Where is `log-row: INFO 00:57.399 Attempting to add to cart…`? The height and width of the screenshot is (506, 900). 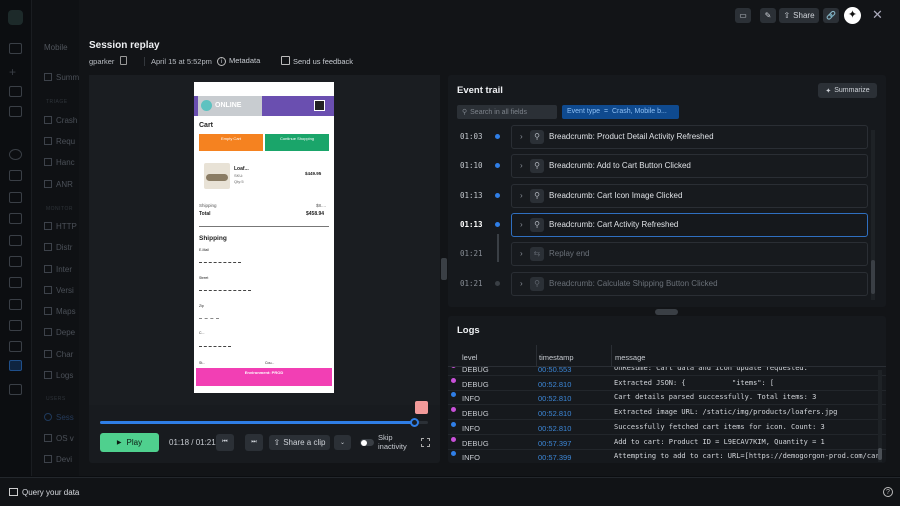 log-row: INFO 00:57.399 Attempting to add to cart… is located at coordinates (667, 456).